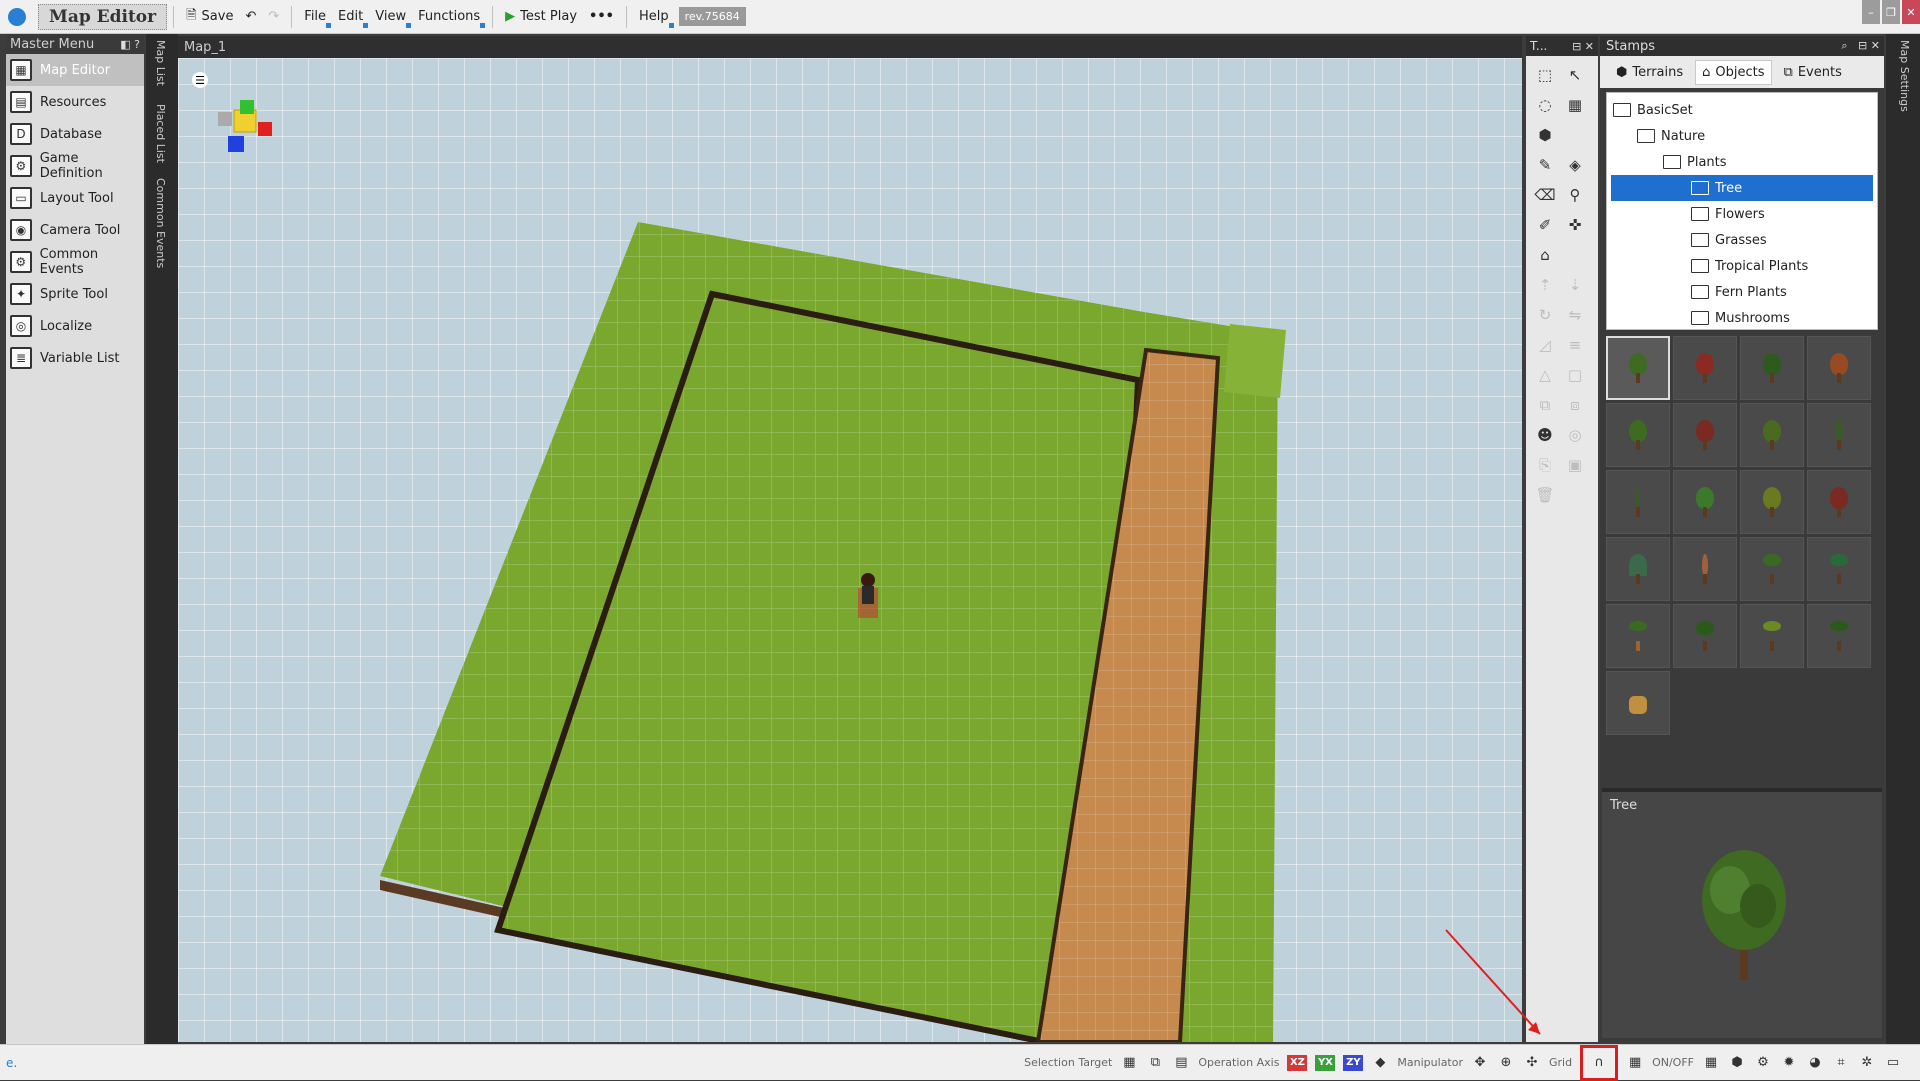 The width and height of the screenshot is (1920, 1081). What do you see at coordinates (75, 326) in the screenshot?
I see `master-item-localize: ◎ Localize` at bounding box center [75, 326].